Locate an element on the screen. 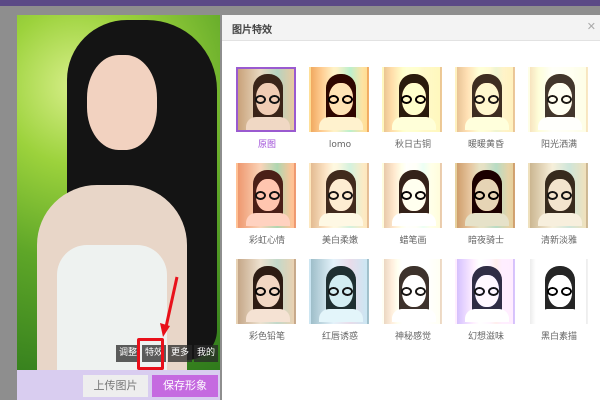  effect-item: 阳光洒满 is located at coordinates (559, 109).